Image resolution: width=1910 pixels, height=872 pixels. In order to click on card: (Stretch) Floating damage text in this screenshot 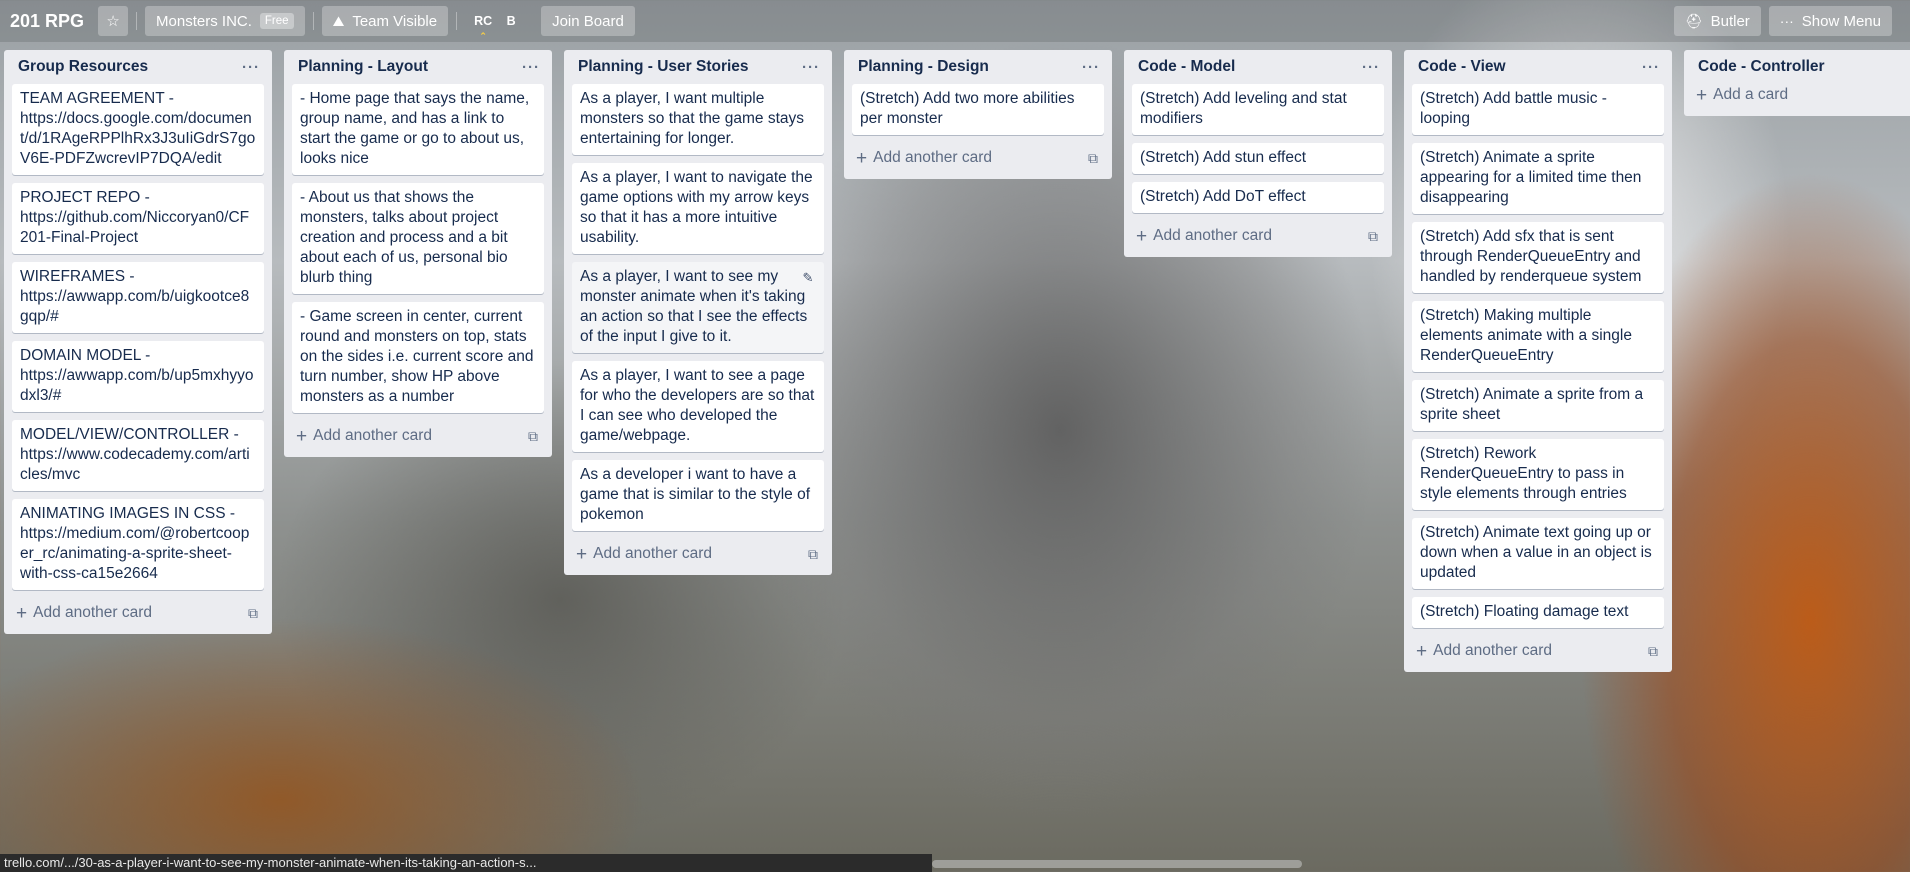, I will do `click(1538, 612)`.